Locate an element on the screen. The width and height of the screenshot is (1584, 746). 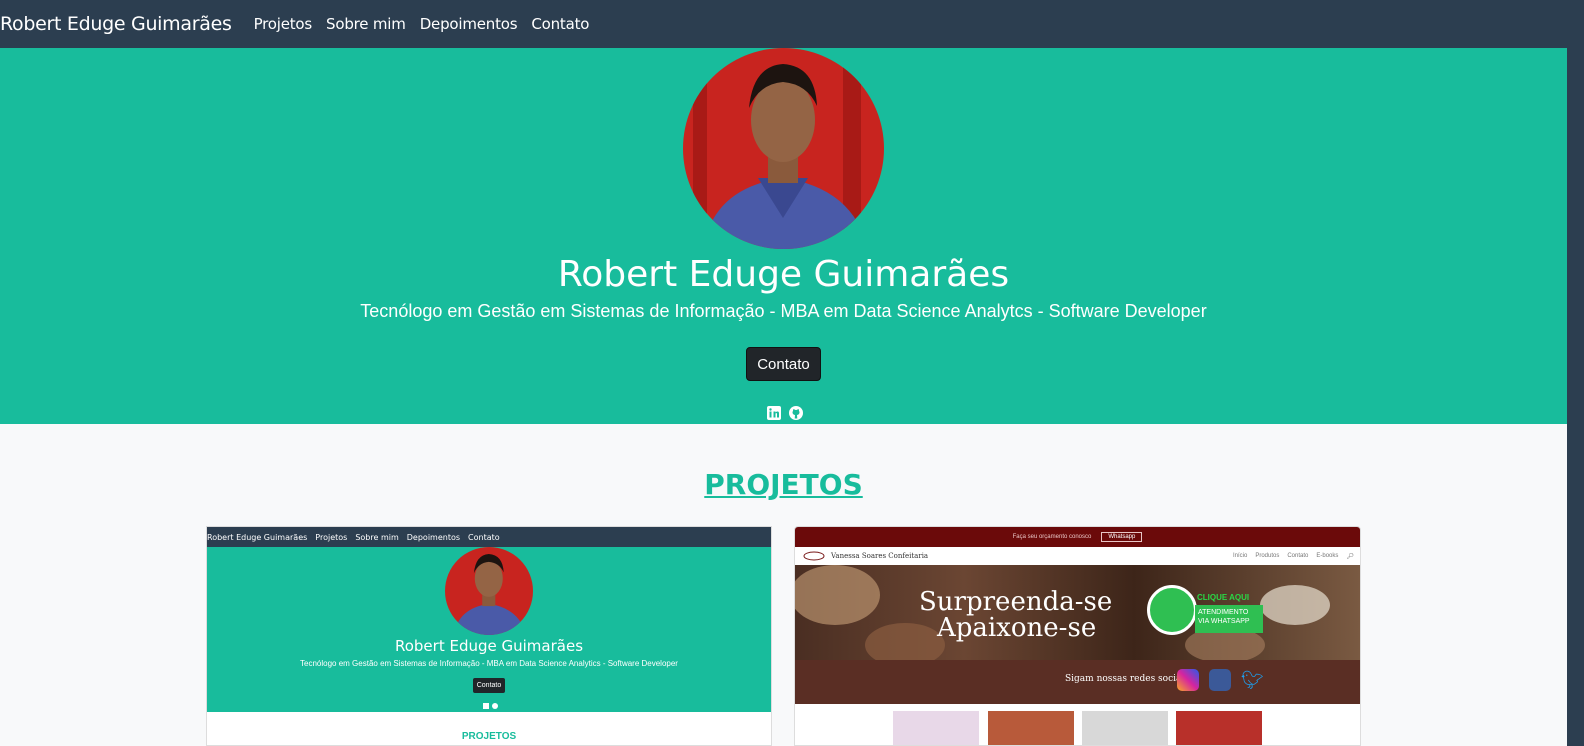
preview-section-title: PROJETOS is located at coordinates (489, 736).